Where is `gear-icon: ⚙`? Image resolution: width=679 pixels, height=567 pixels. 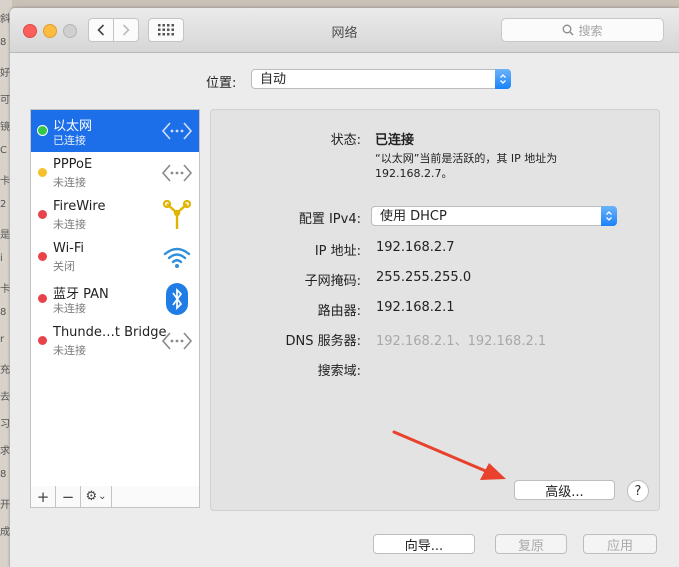
gear-icon: ⚙ is located at coordinates (91, 496).